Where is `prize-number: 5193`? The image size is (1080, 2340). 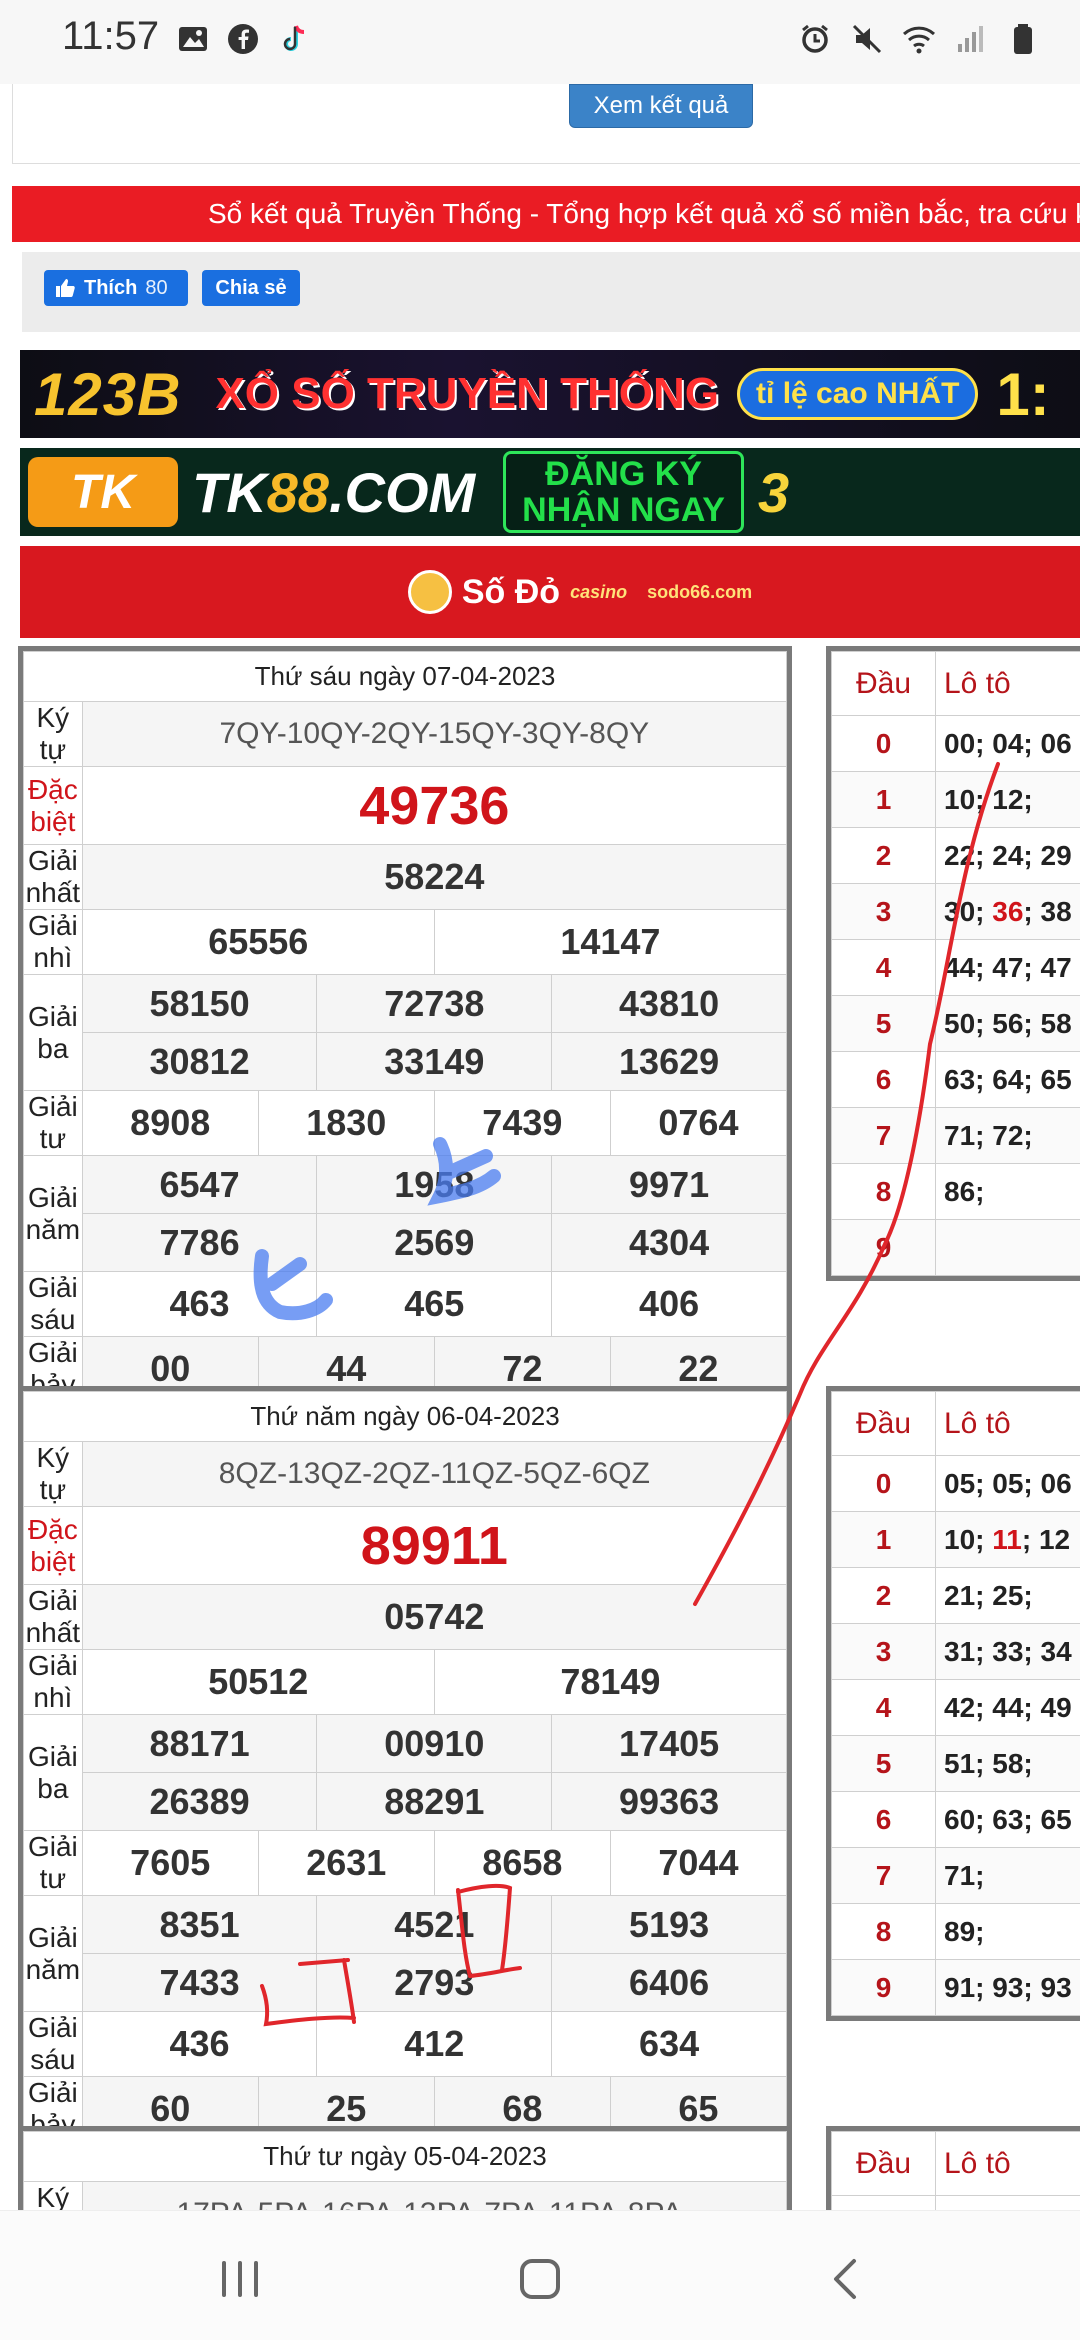
prize-number: 5193 is located at coordinates (669, 1924).